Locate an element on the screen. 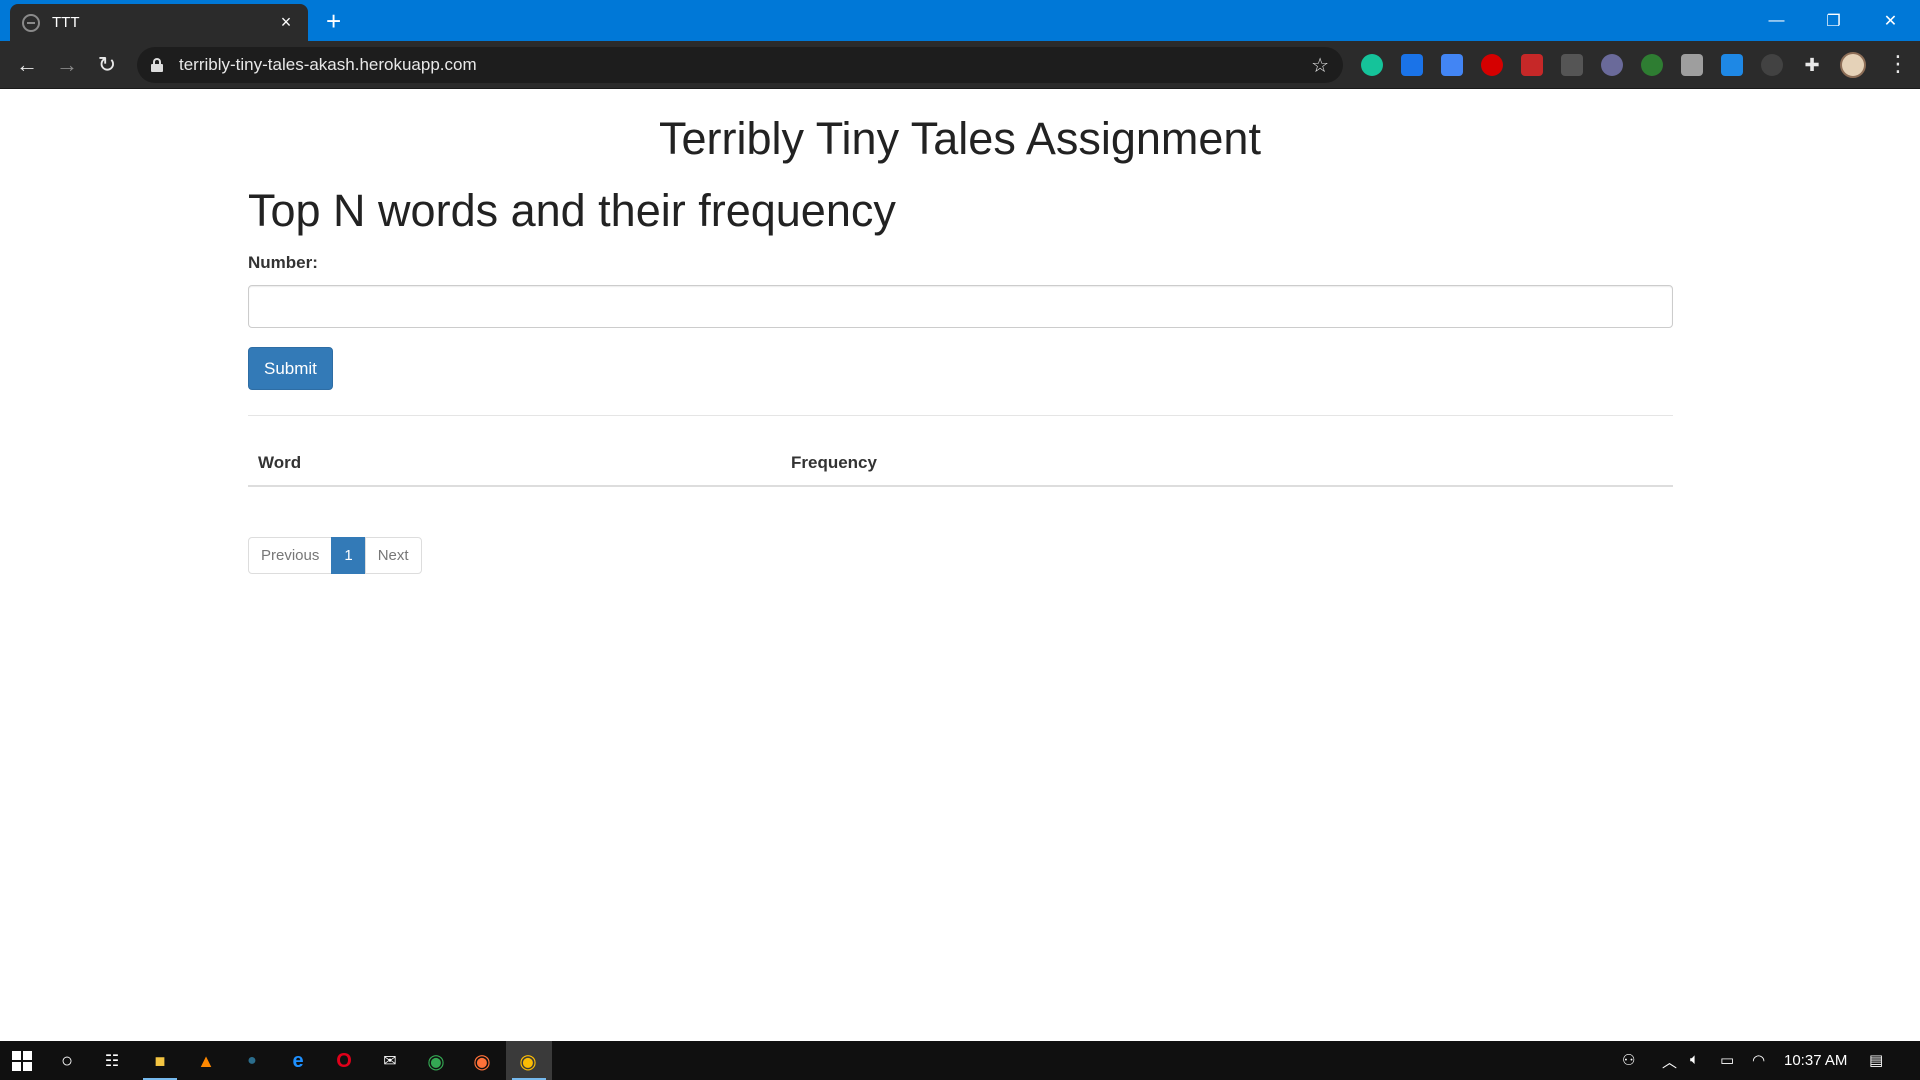 The image size is (1920, 1080). pagination: Previous 1 Next is located at coordinates (960, 555).